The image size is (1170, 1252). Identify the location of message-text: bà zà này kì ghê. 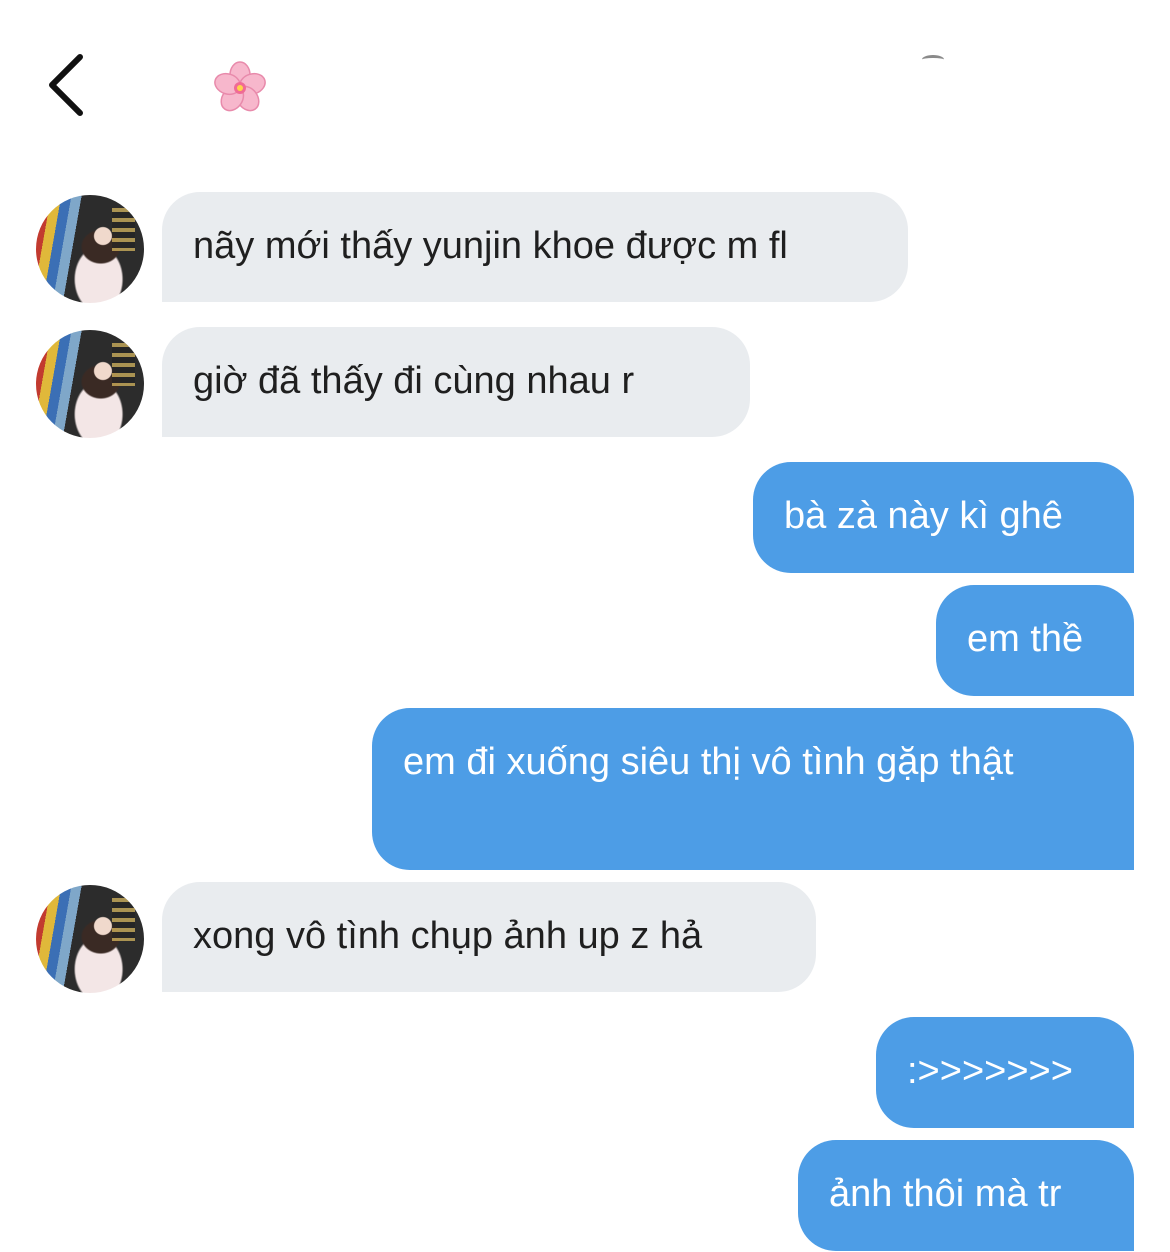
(923, 516).